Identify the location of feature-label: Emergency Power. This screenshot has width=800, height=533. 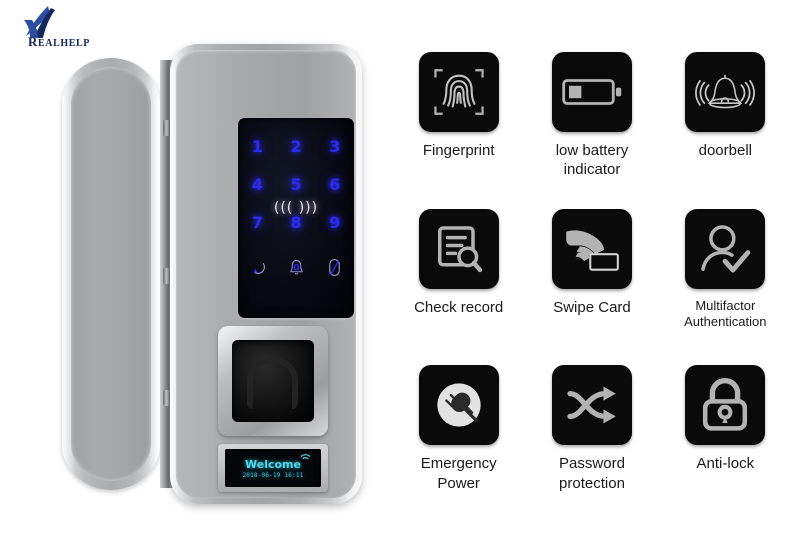
(458, 473).